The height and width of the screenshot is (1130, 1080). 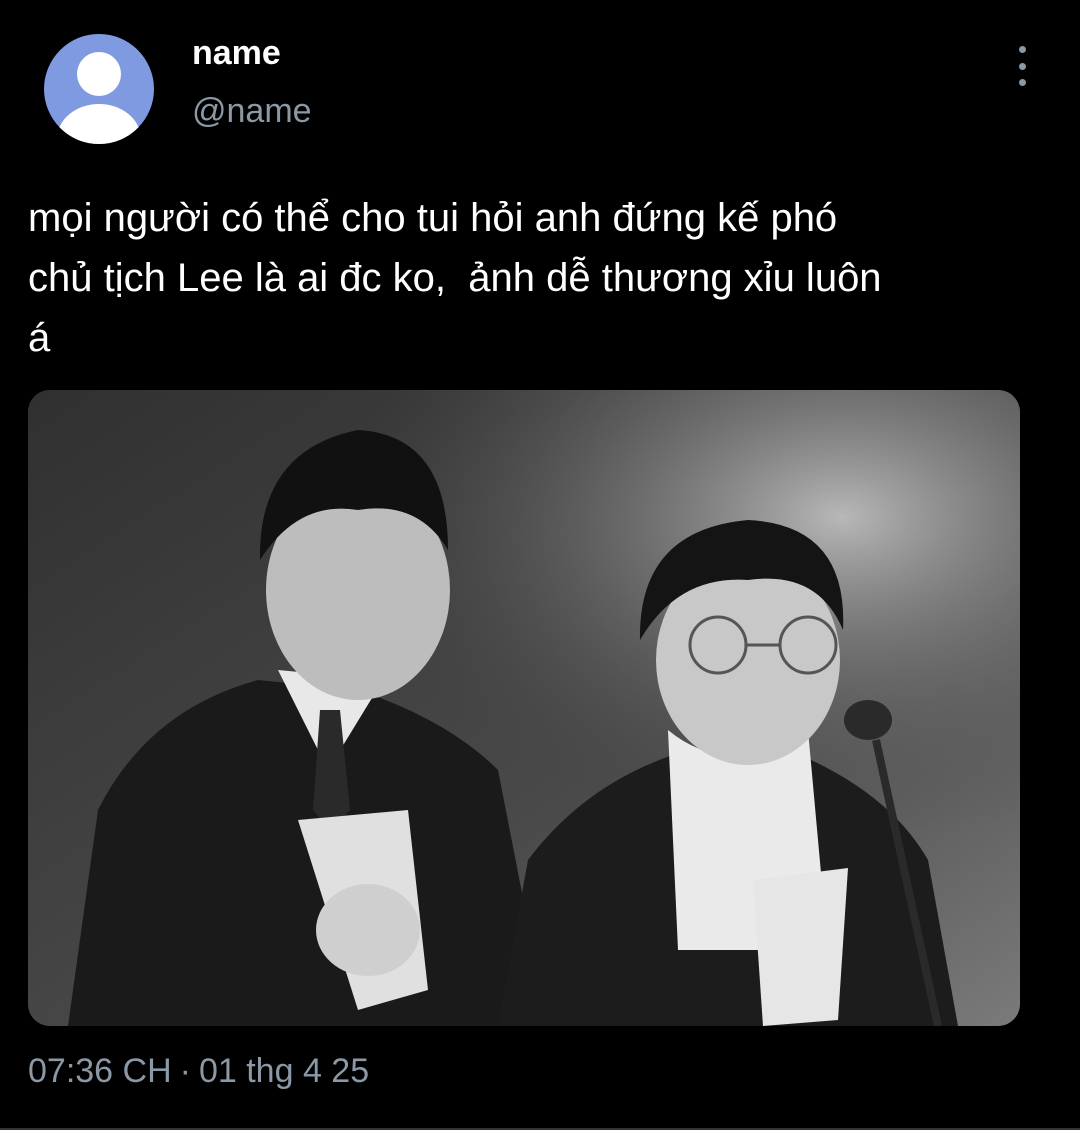 I want to click on more-vertical-icon, so click(x=1022, y=66).